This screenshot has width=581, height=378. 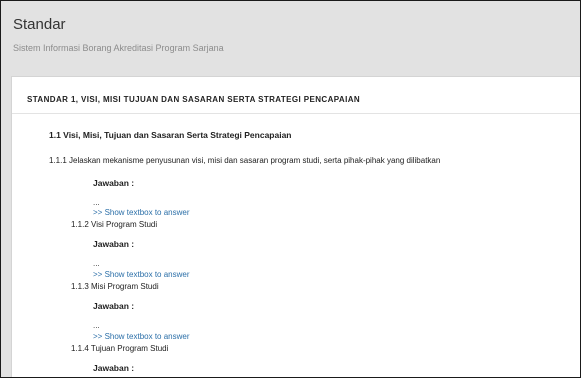 What do you see at coordinates (114, 224) in the screenshot?
I see `question-1-1-2: 1.1.2 Visi Program Studi` at bounding box center [114, 224].